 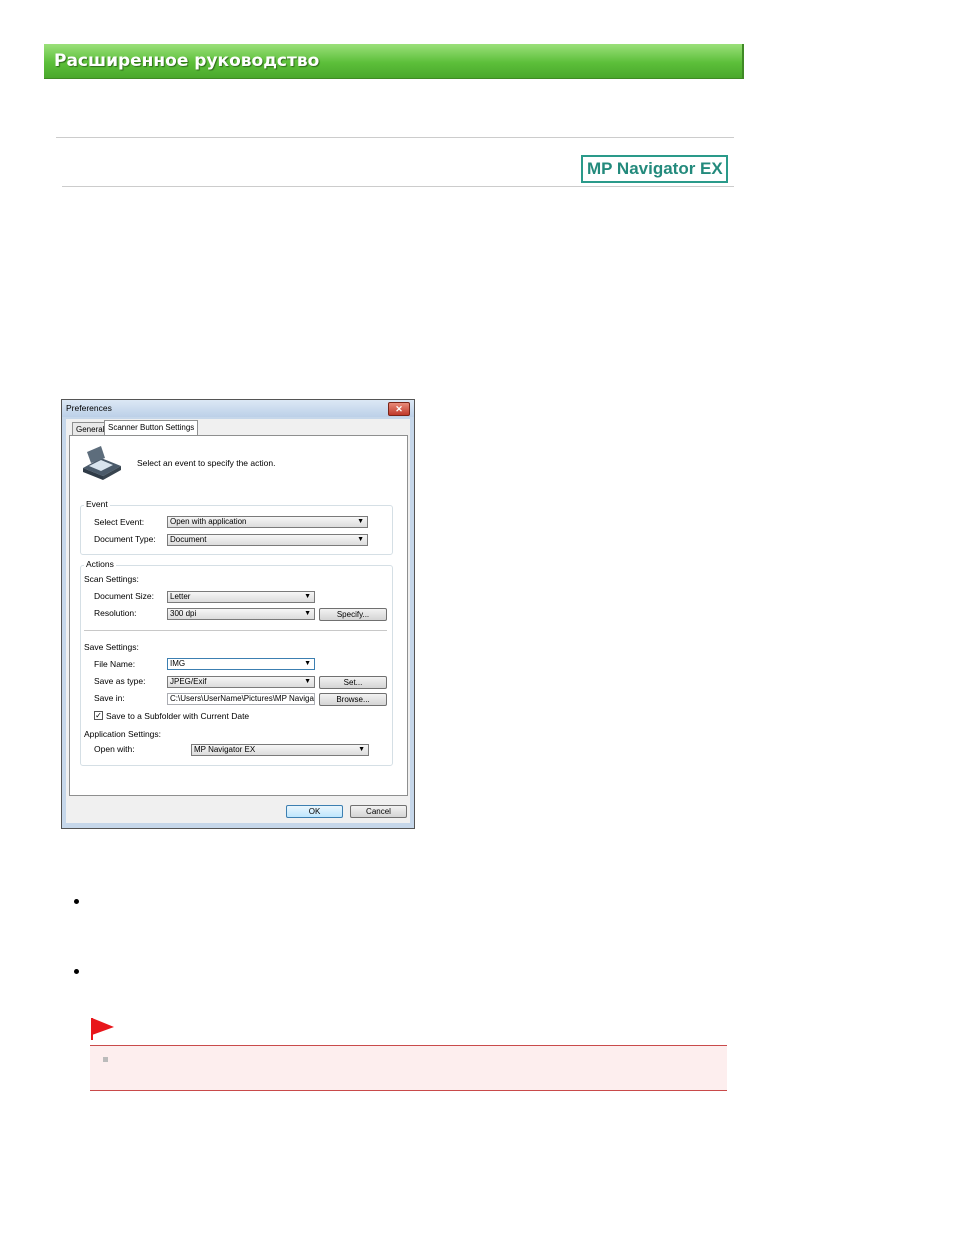 What do you see at coordinates (241, 597) in the screenshot?
I see `document-size-dropdown: Letter ▼` at bounding box center [241, 597].